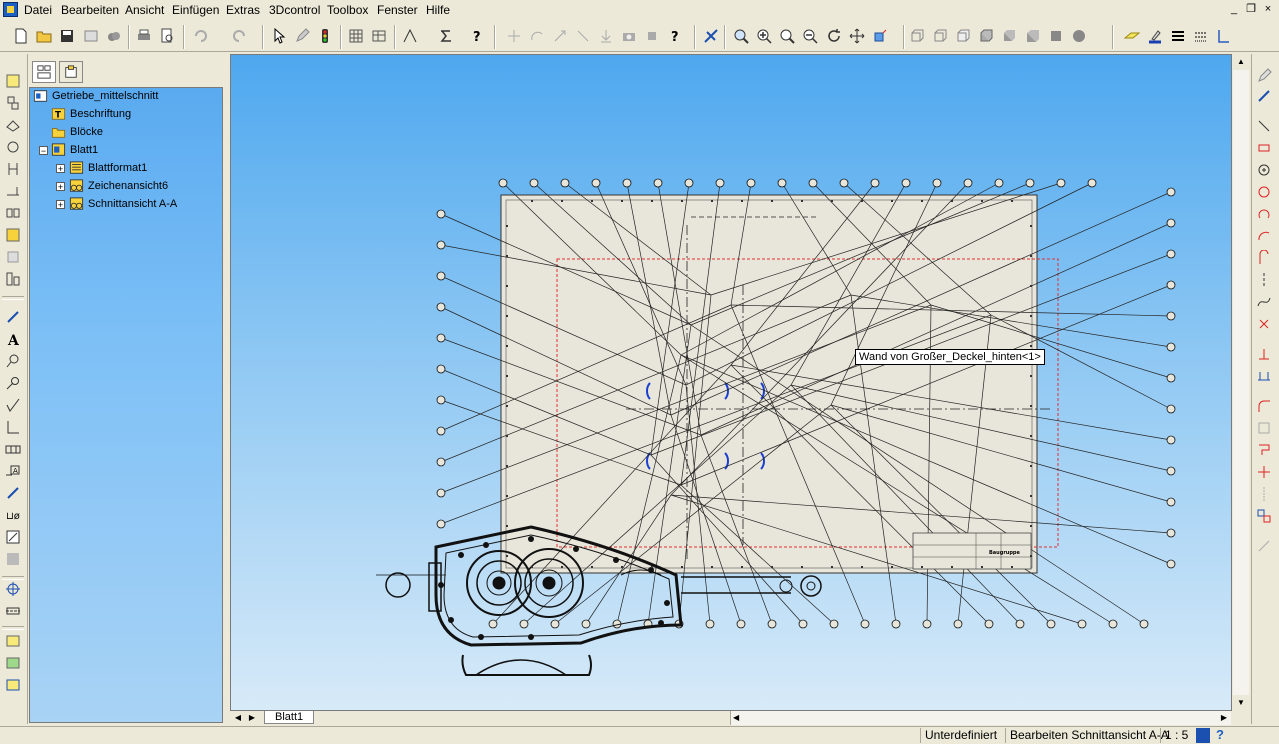 This screenshot has width=1279, height=744. I want to click on mirror-icon, so click(1265, 495).